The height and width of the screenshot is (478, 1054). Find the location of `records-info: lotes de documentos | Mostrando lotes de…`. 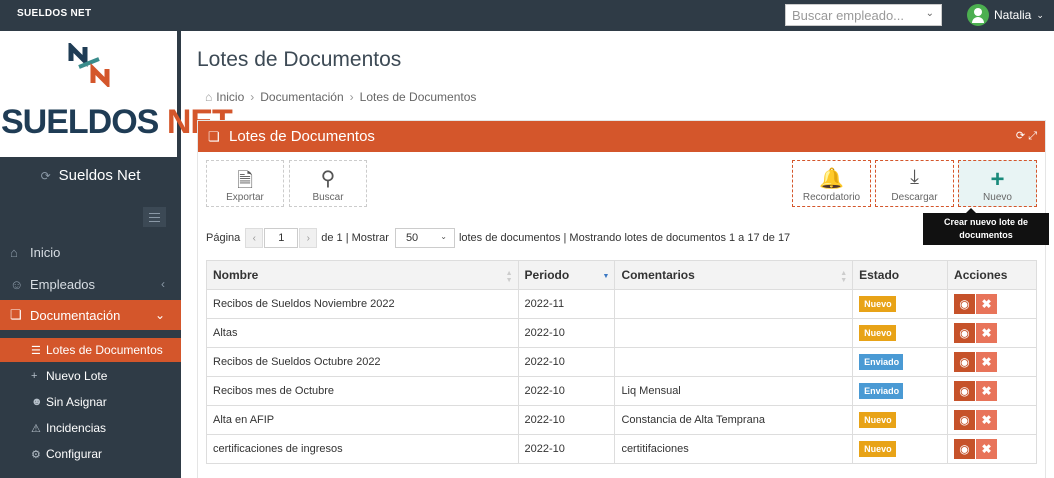

records-info: lotes de documentos | Mostrando lotes de… is located at coordinates (624, 238).